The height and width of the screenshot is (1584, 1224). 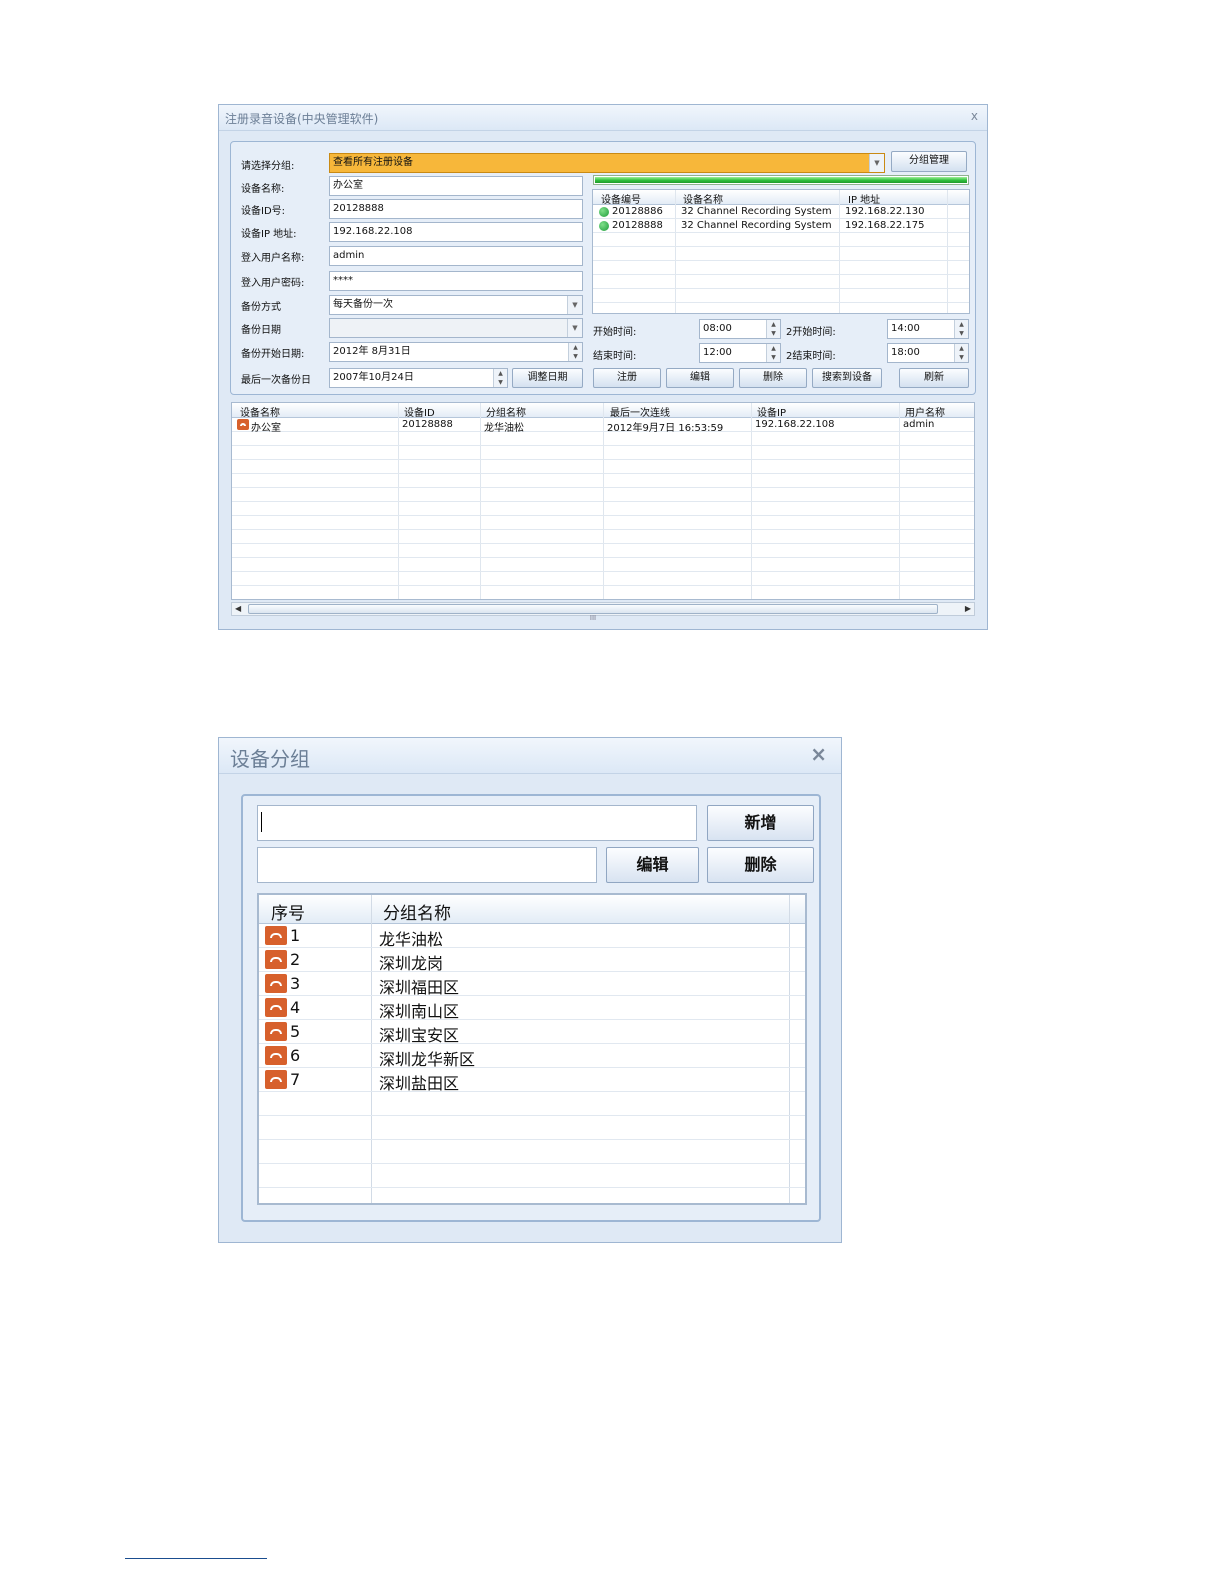 I want to click on register-button: 注册, so click(x=627, y=378).